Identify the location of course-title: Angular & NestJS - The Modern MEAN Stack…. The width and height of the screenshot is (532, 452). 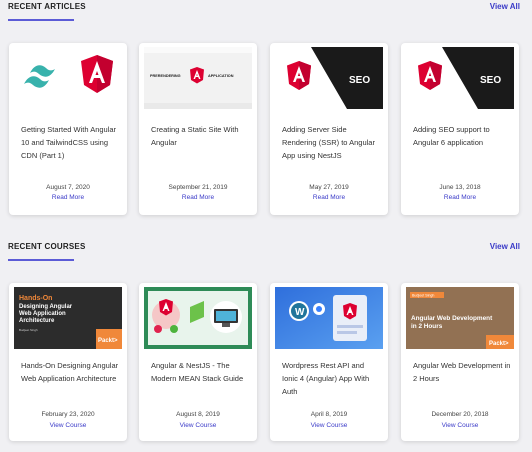
(200, 372).